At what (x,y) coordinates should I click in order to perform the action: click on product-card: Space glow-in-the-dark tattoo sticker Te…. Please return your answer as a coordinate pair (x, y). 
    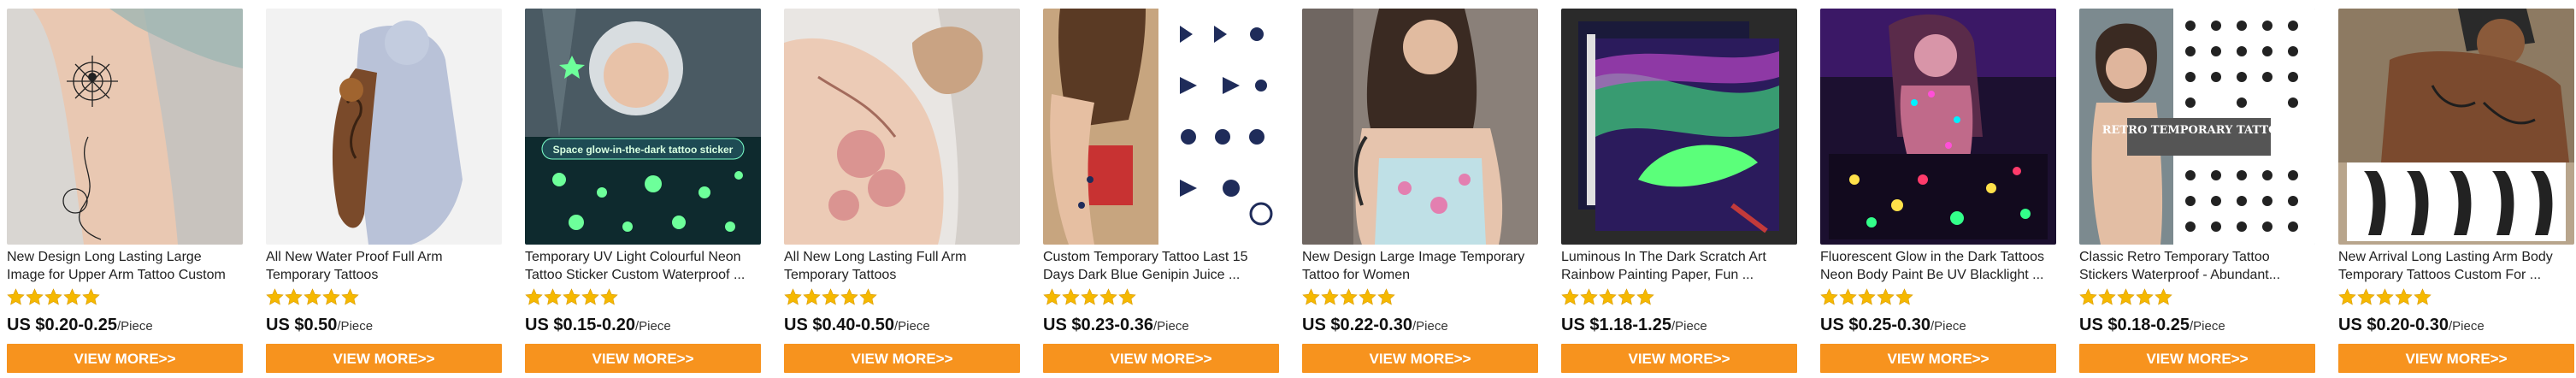
    Looking at the image, I should click on (643, 192).